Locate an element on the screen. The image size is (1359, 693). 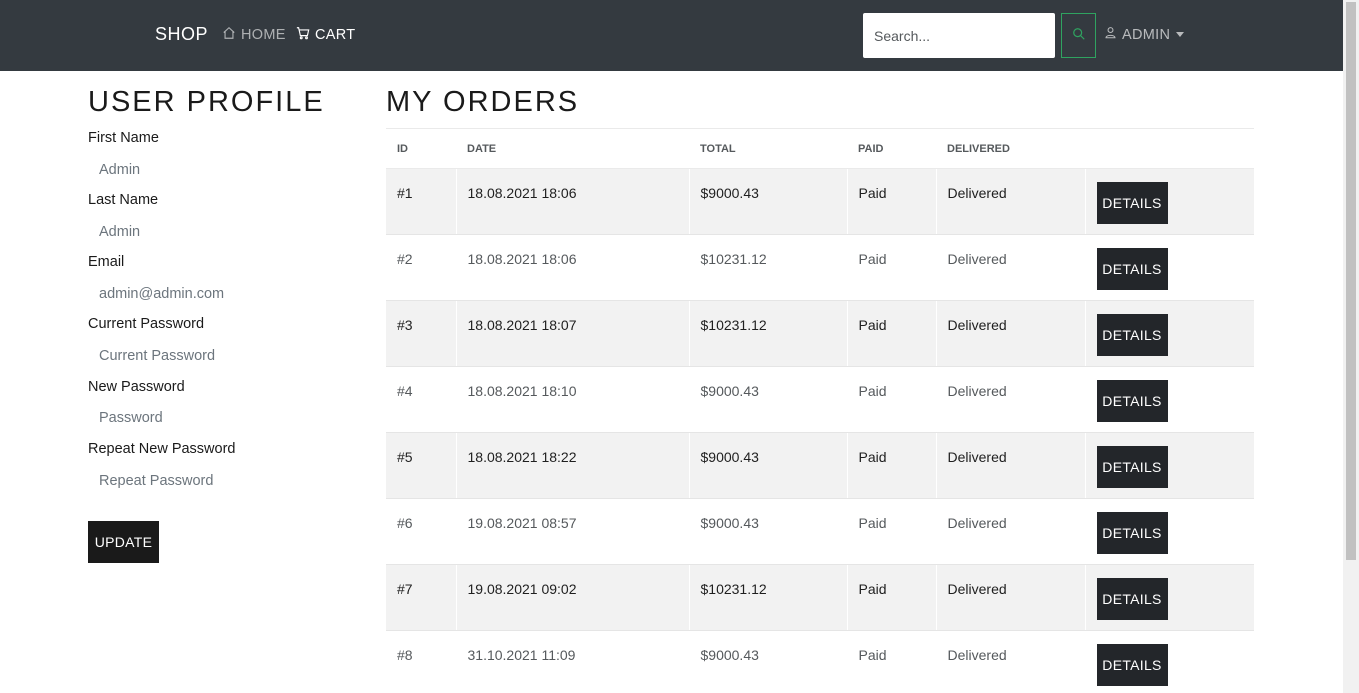
email-label: Email is located at coordinates (106, 262).